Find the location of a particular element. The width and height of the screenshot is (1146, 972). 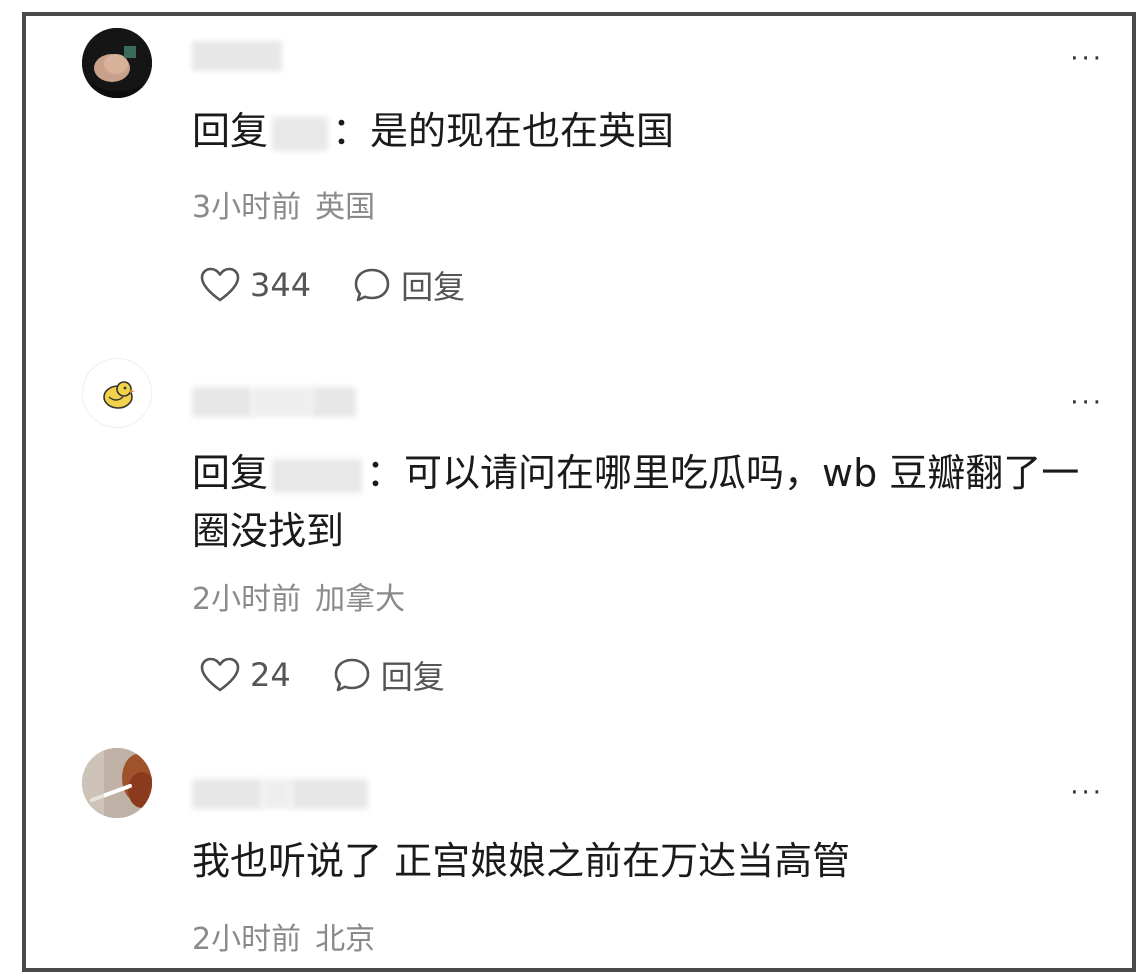

comment-text: 回复 ：是的现在也在英国 is located at coordinates (642, 131).